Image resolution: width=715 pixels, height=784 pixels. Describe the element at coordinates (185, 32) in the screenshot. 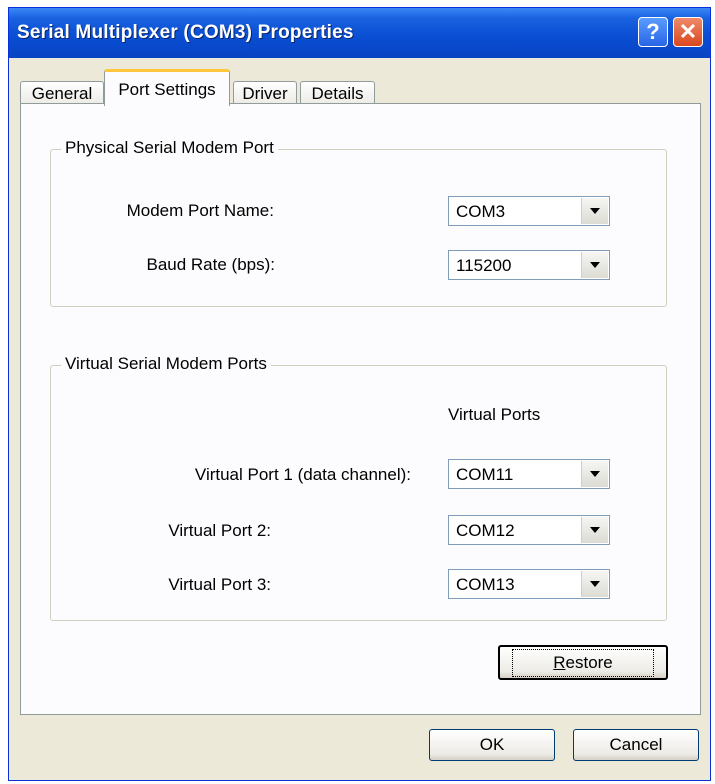

I see `window-title: Serial Multiplexer (COM3) Properties` at that location.